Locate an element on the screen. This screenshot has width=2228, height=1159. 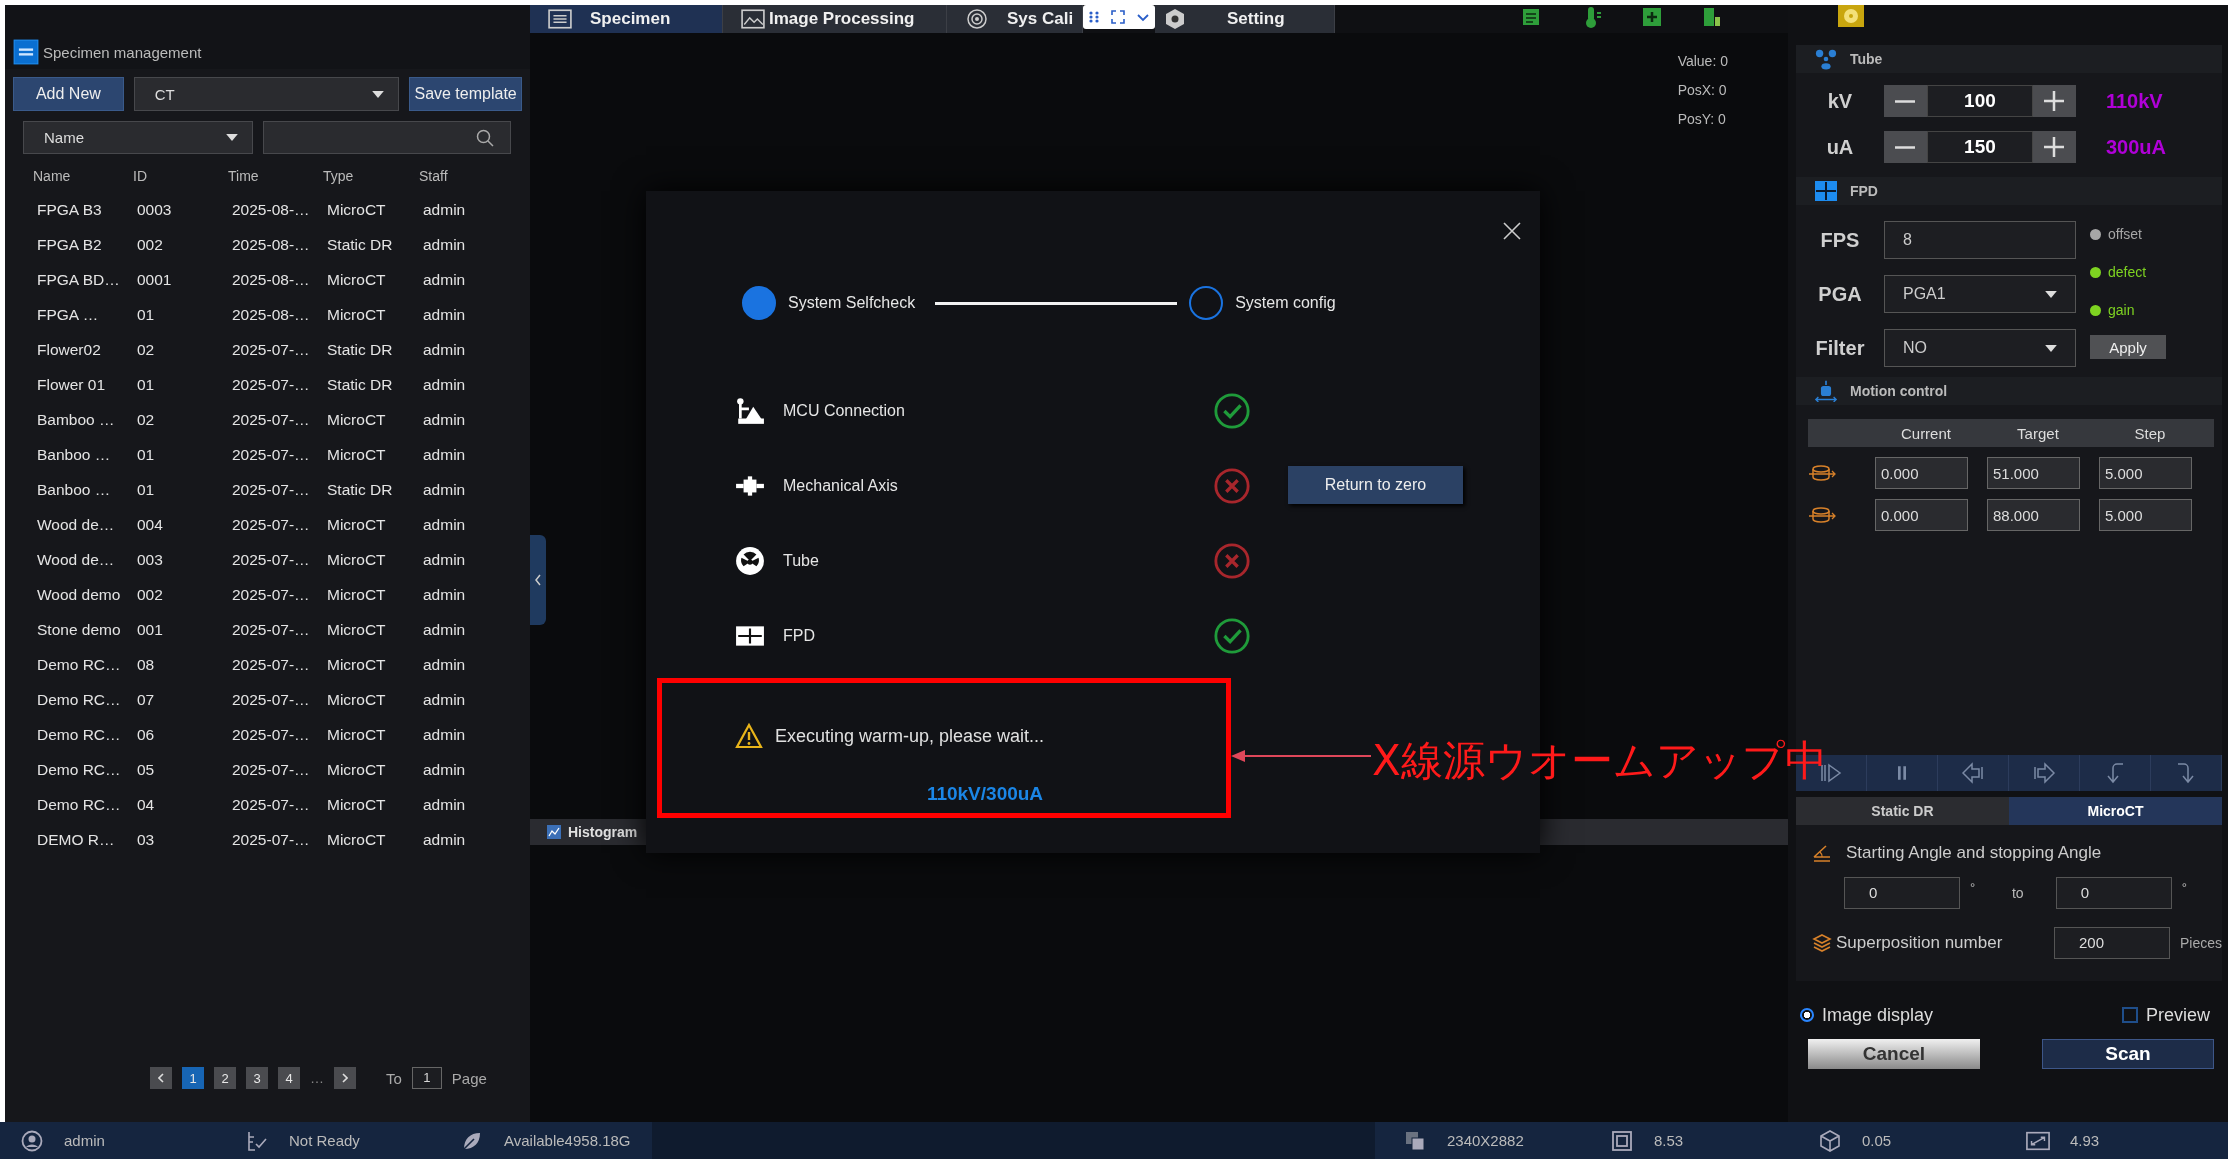
section-title: Motion control is located at coordinates (1898, 391).